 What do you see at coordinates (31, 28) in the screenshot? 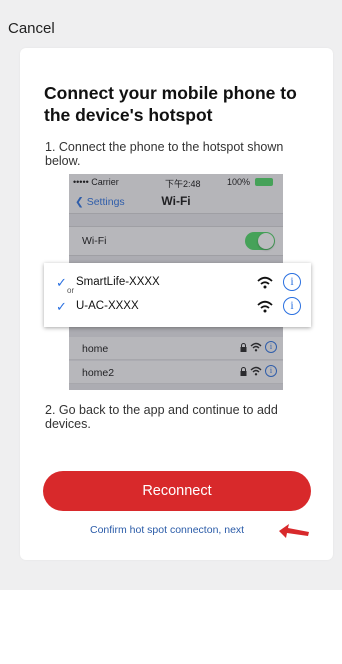
I see `cancel-button: Cancel` at bounding box center [31, 28].